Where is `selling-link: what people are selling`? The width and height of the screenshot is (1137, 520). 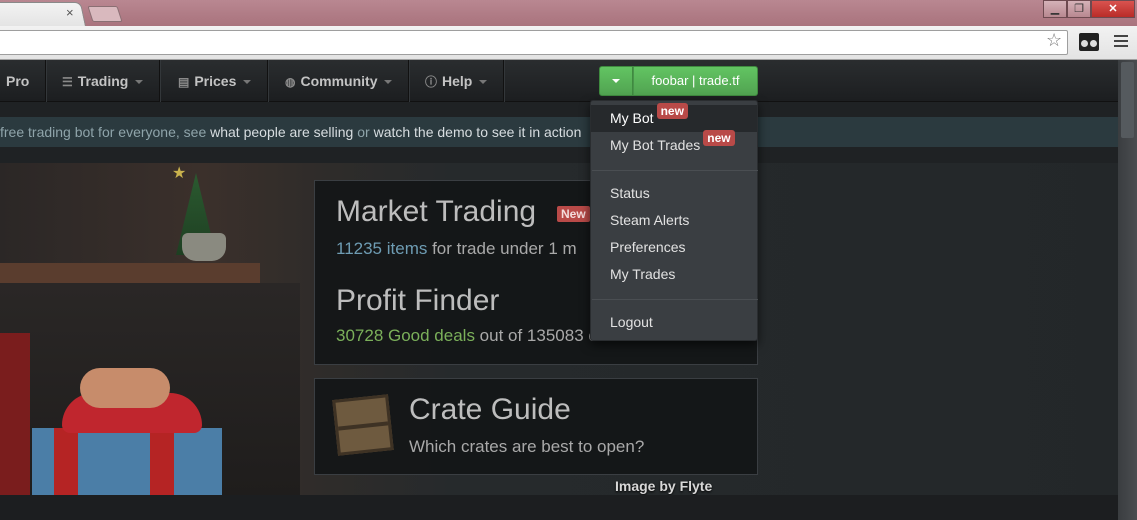
selling-link: what people are selling is located at coordinates (281, 132).